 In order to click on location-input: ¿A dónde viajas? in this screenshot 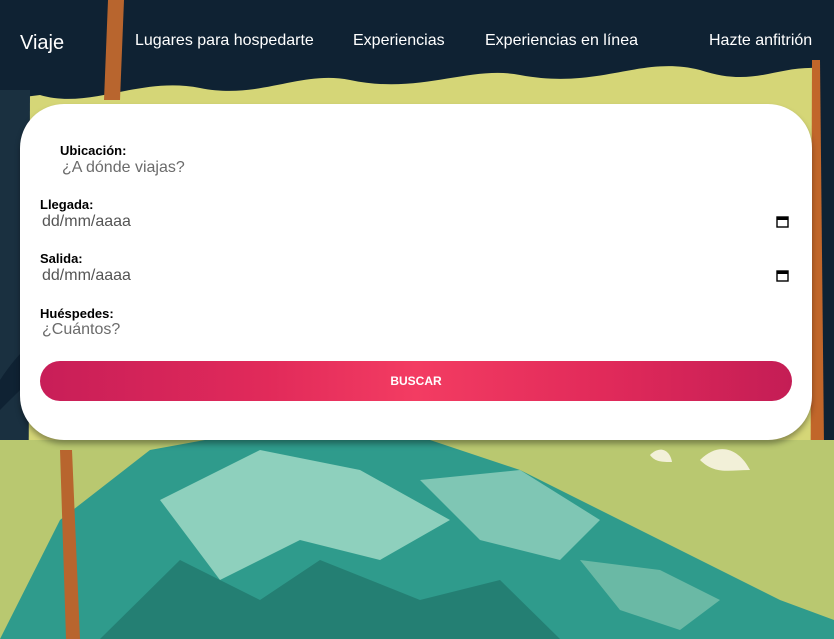, I will do `click(123, 168)`.